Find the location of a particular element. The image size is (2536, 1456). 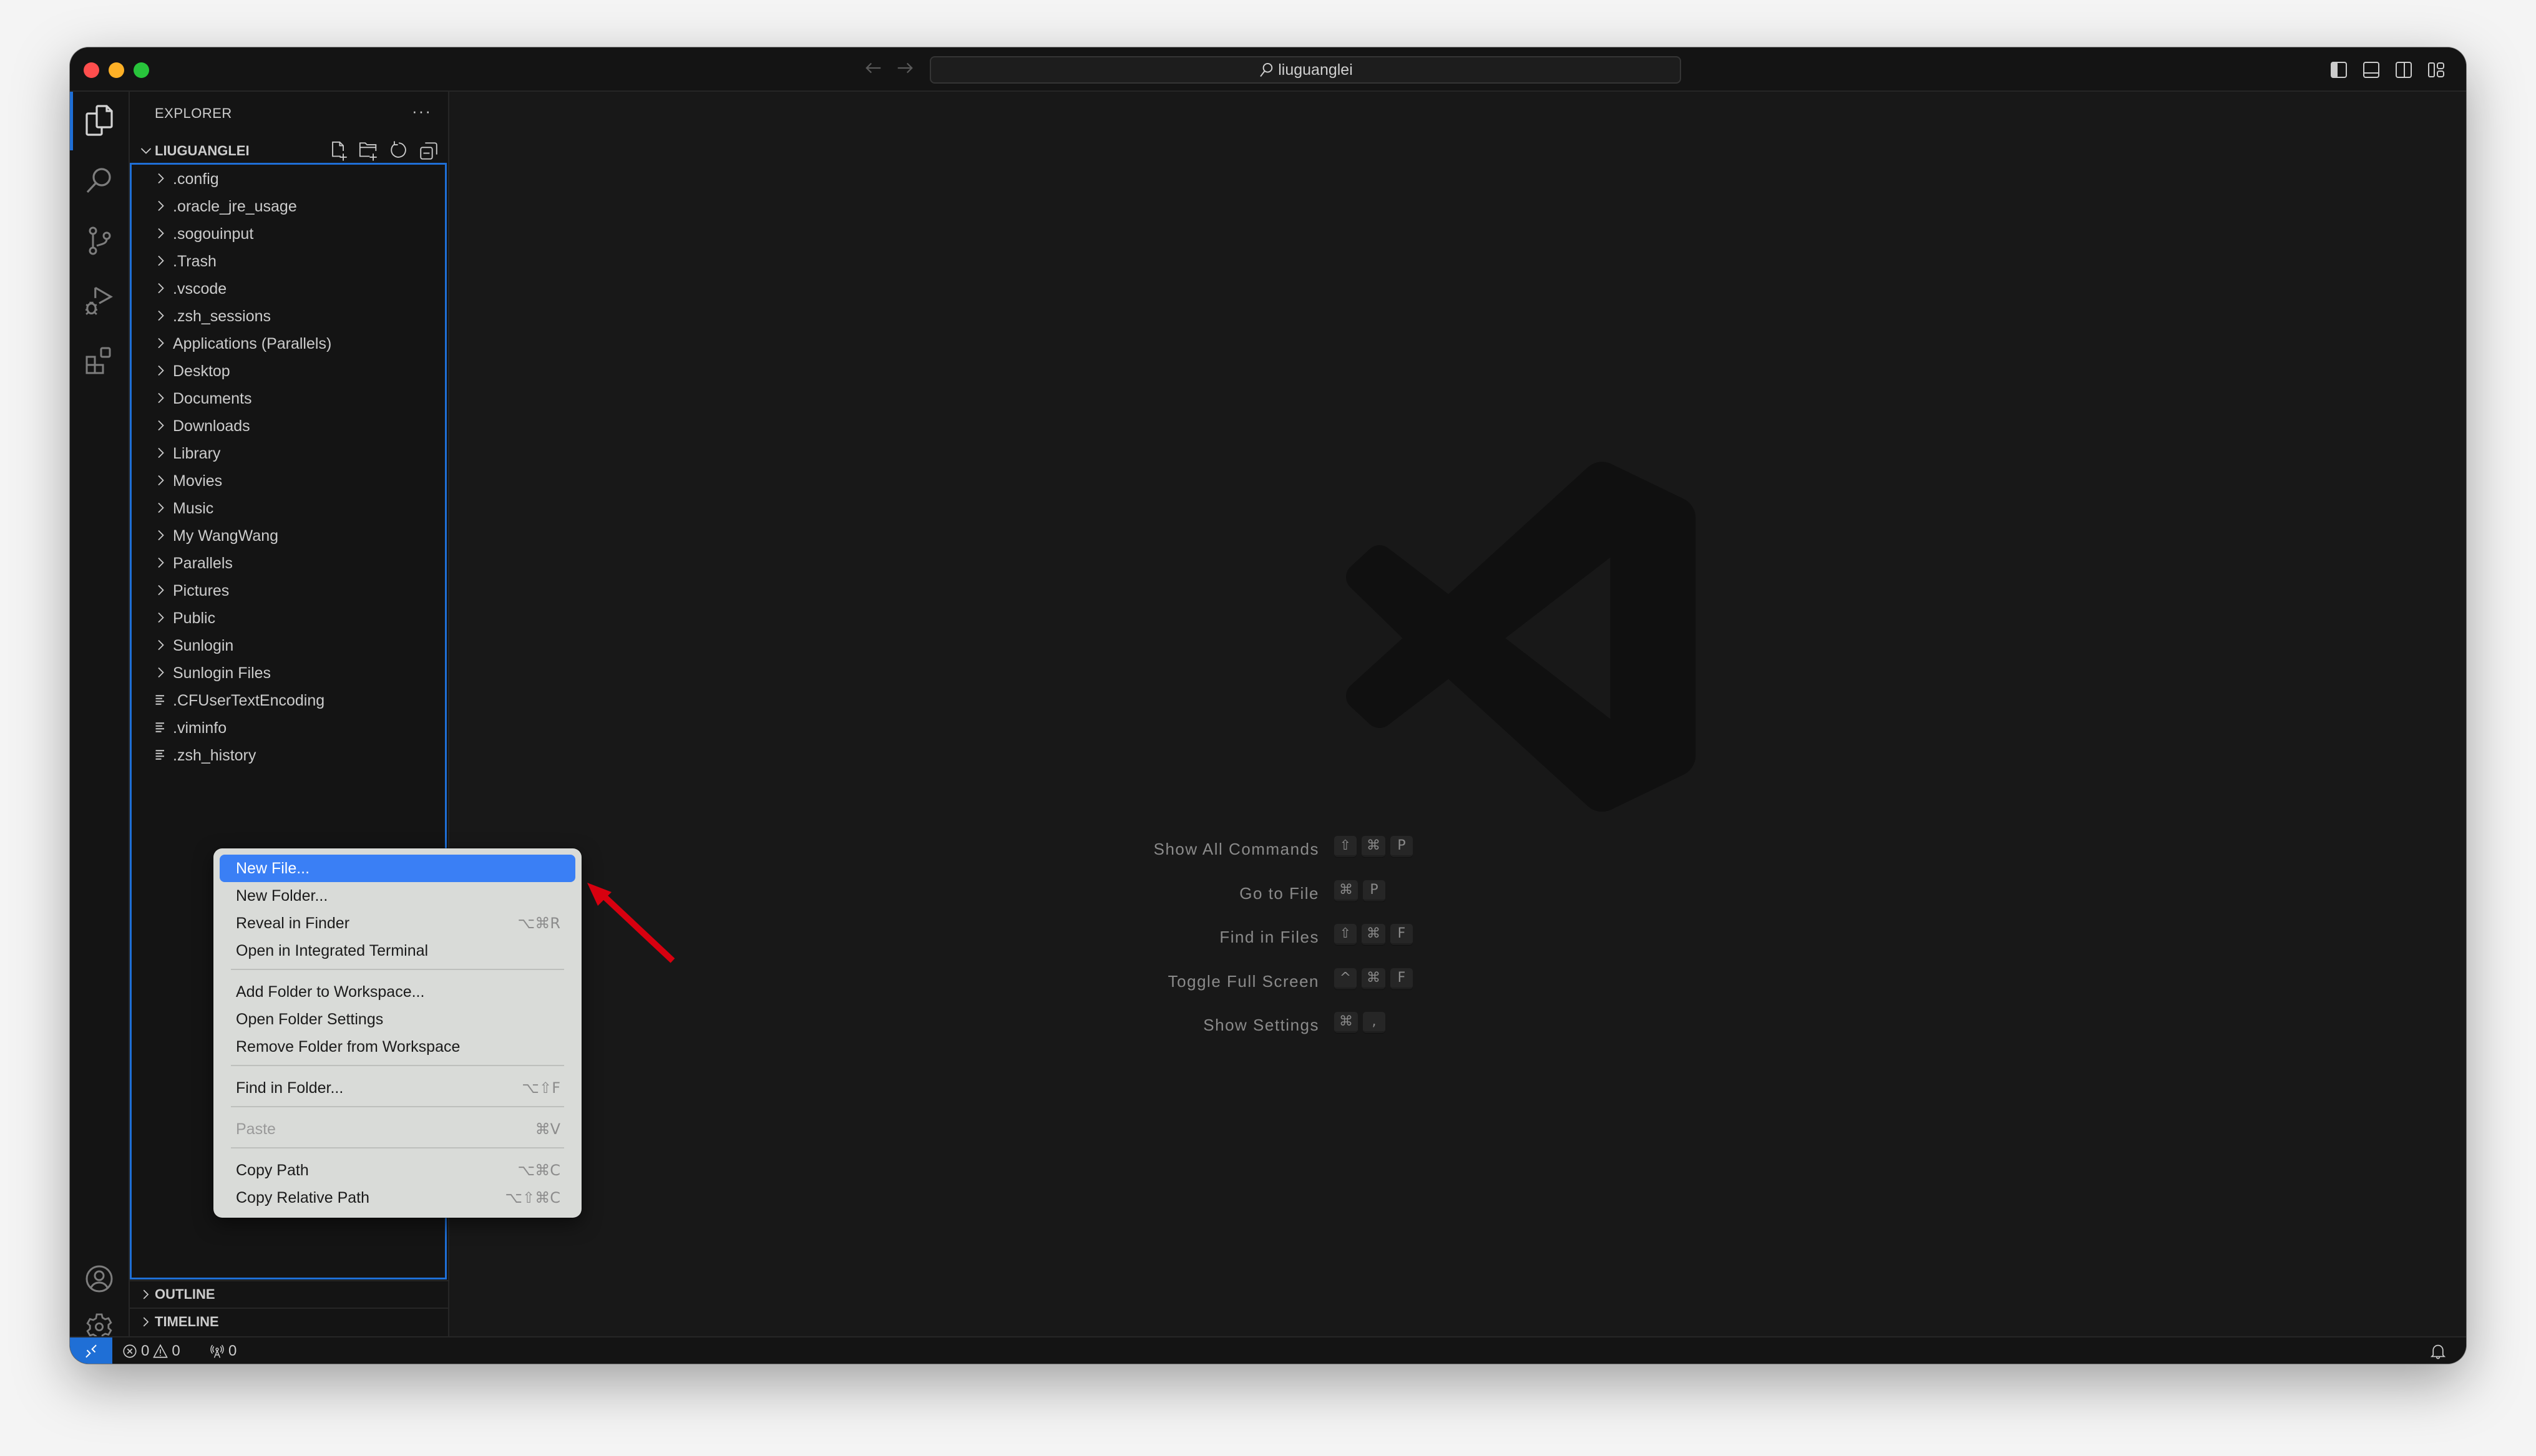

shortcut-keys: ⌘ P is located at coordinates (1360, 891).